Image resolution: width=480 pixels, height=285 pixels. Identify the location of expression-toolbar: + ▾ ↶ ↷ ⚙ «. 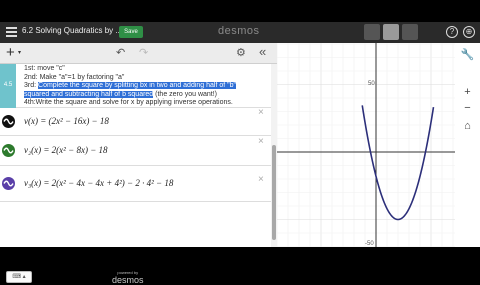
(138, 53).